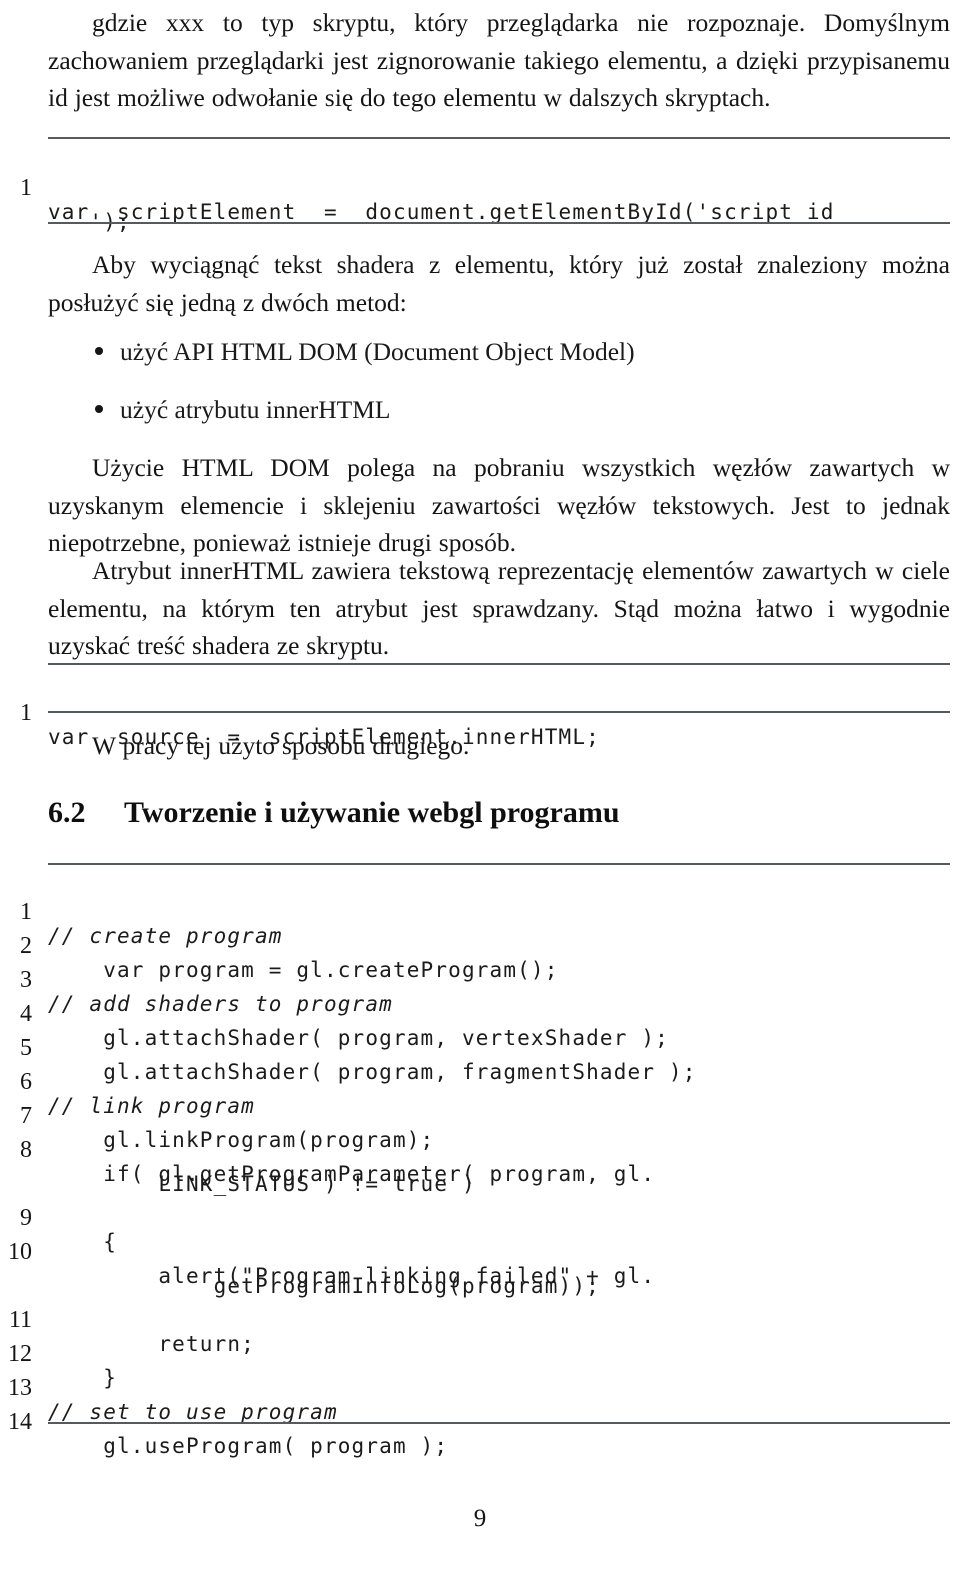 The image size is (960, 1571). I want to click on list-item: użyć atrybutu innerHTML, so click(499, 410).